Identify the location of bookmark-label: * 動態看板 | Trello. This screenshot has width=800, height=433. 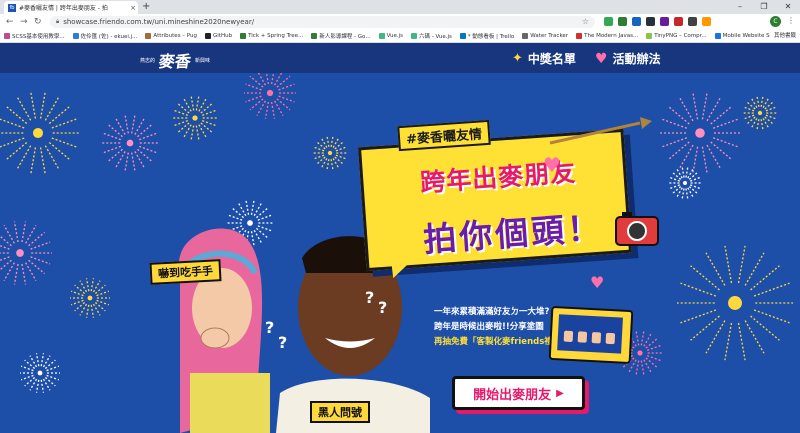
(491, 37).